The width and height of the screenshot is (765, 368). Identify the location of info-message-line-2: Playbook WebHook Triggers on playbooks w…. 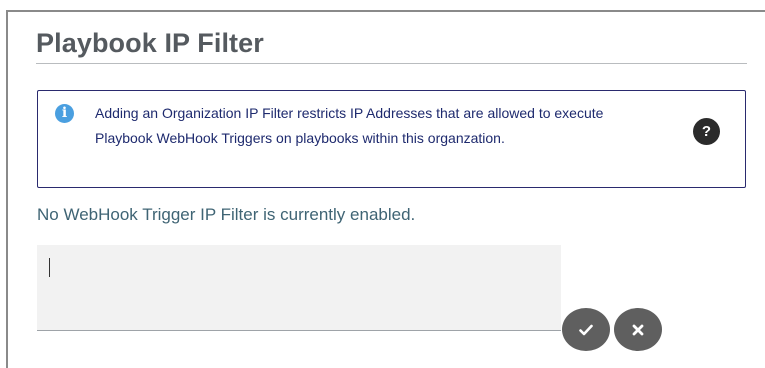
(300, 138).